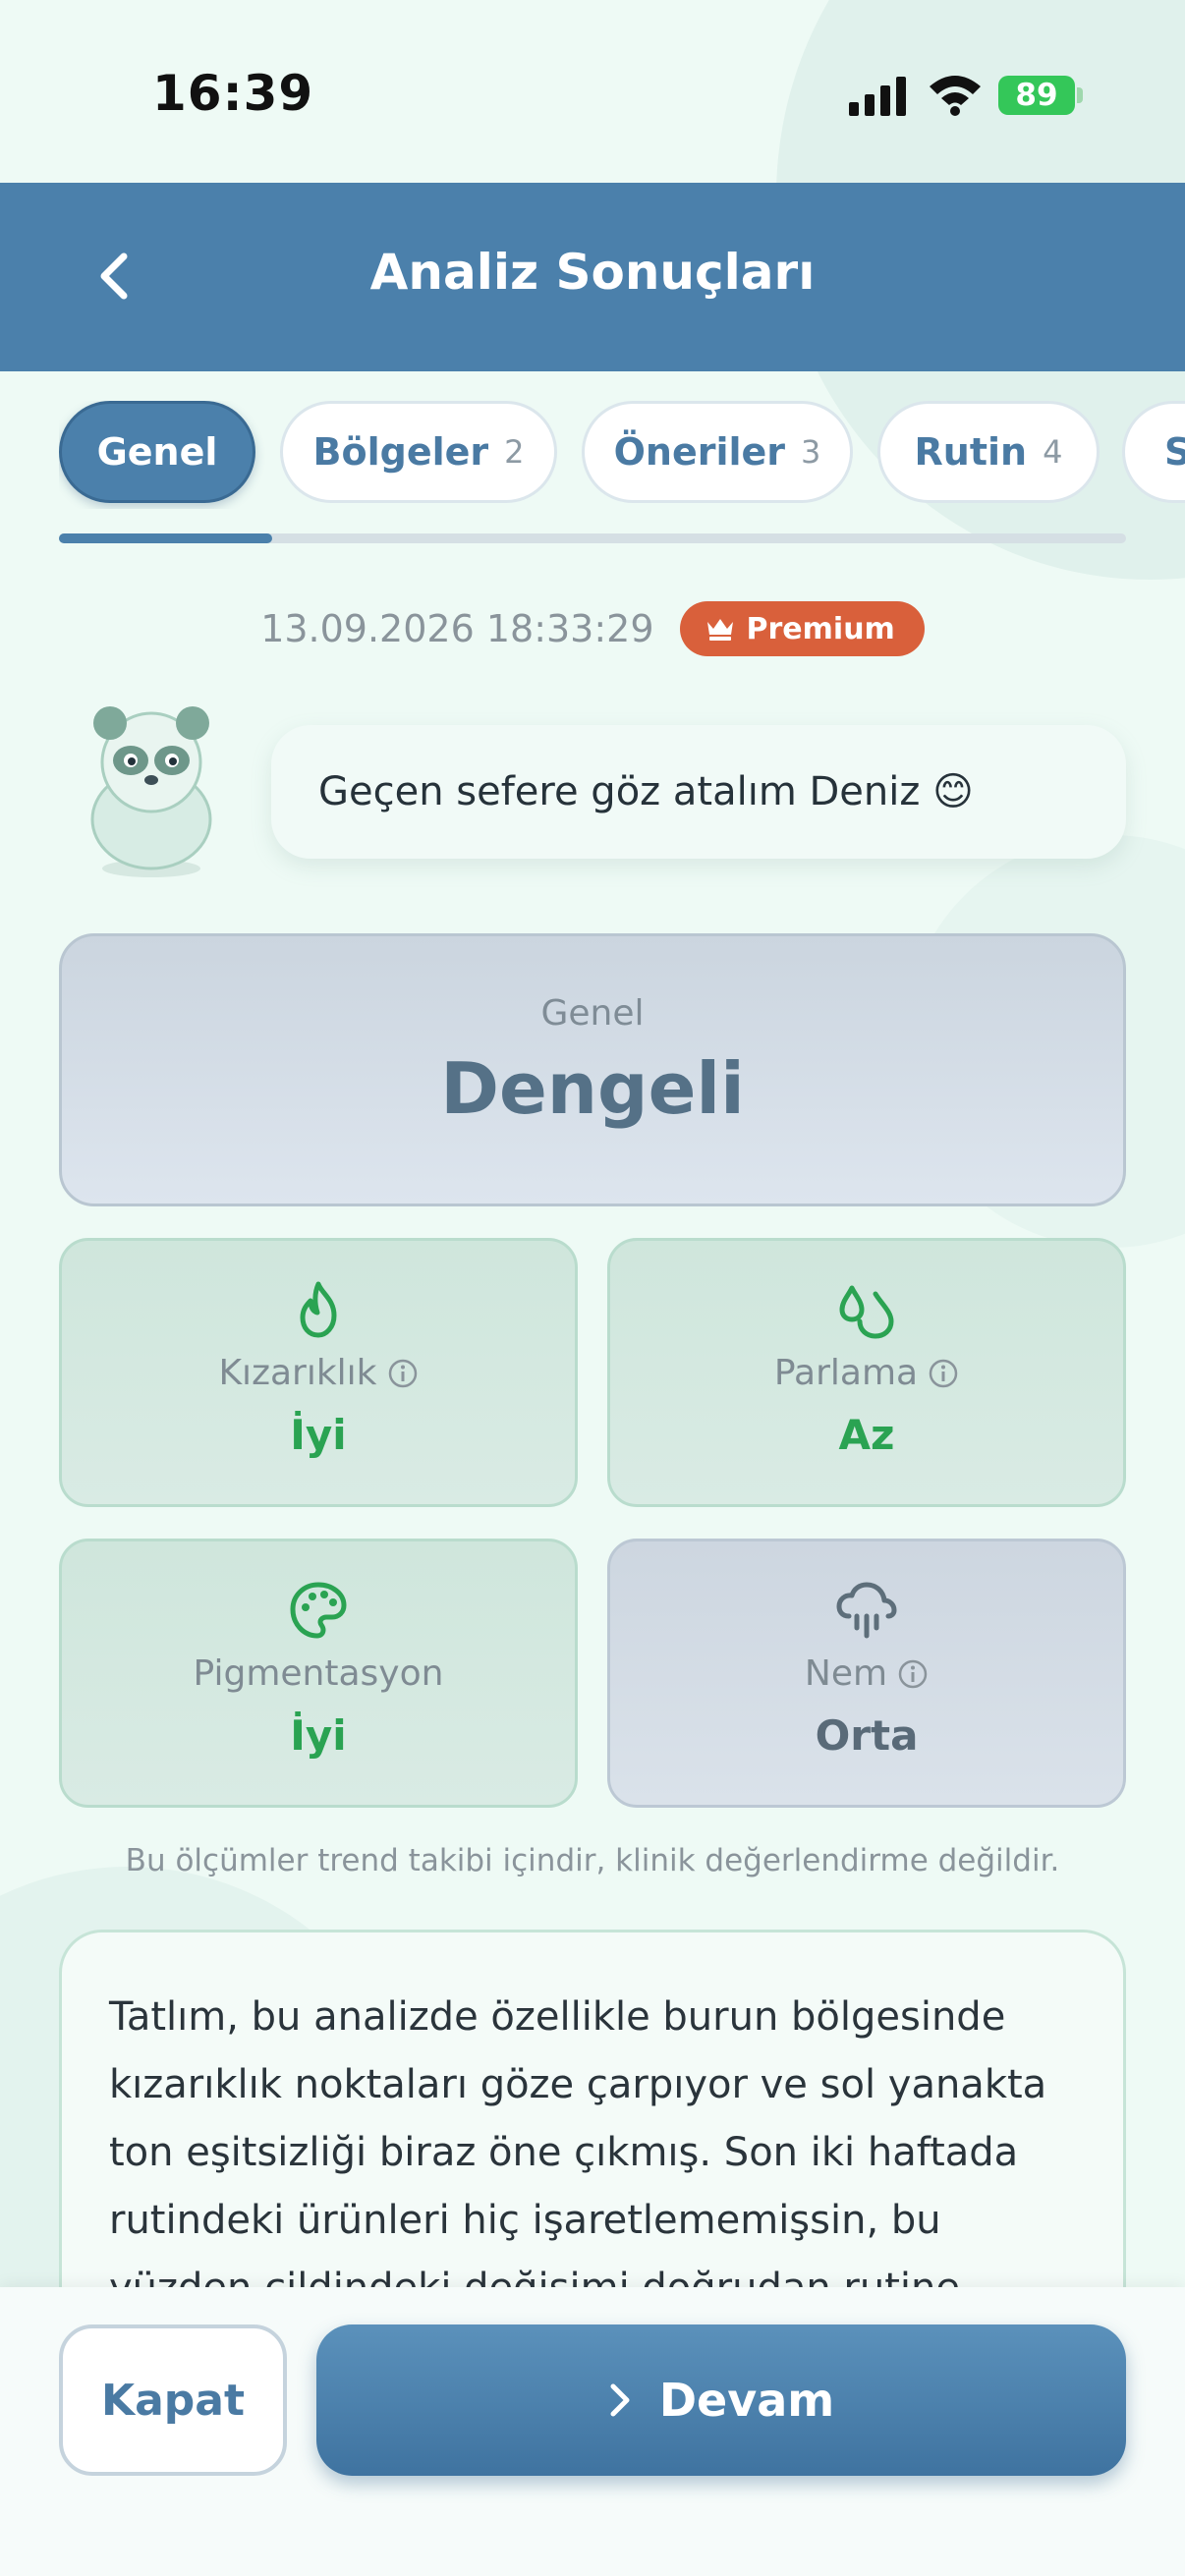 Image resolution: width=1185 pixels, height=2576 pixels. Describe the element at coordinates (592, 1013) in the screenshot. I see `overall-label: Genel` at that location.